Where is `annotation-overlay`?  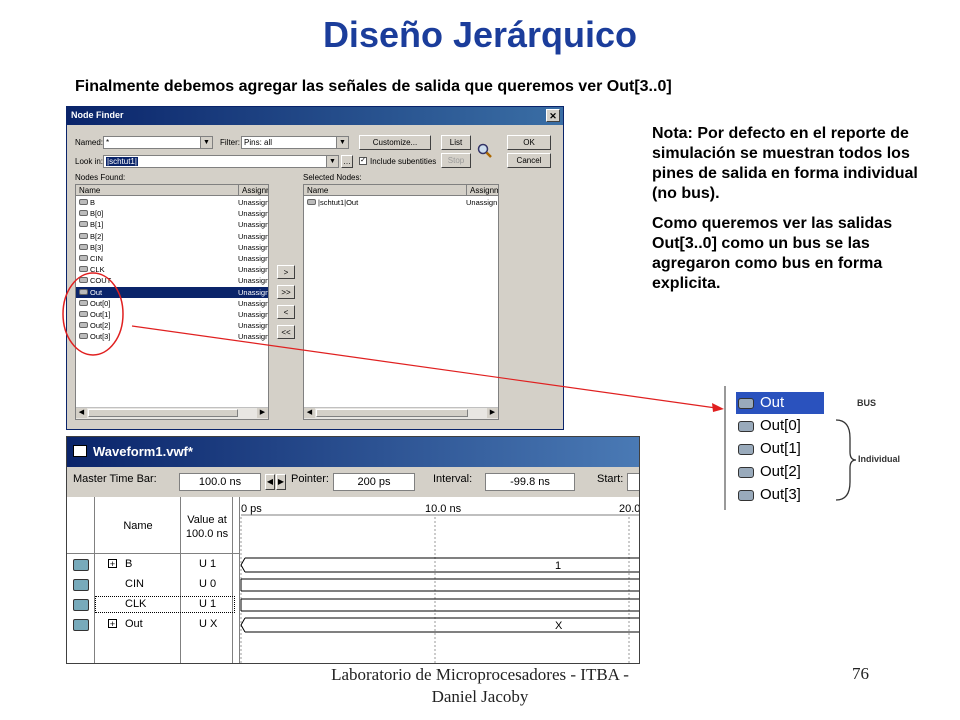
annotation-overlay is located at coordinates (393, 342).